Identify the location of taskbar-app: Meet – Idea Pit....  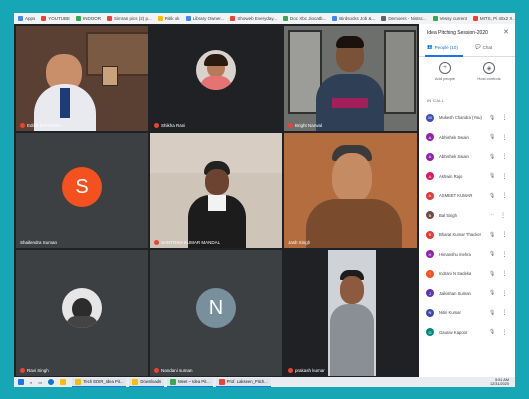
(190, 382).